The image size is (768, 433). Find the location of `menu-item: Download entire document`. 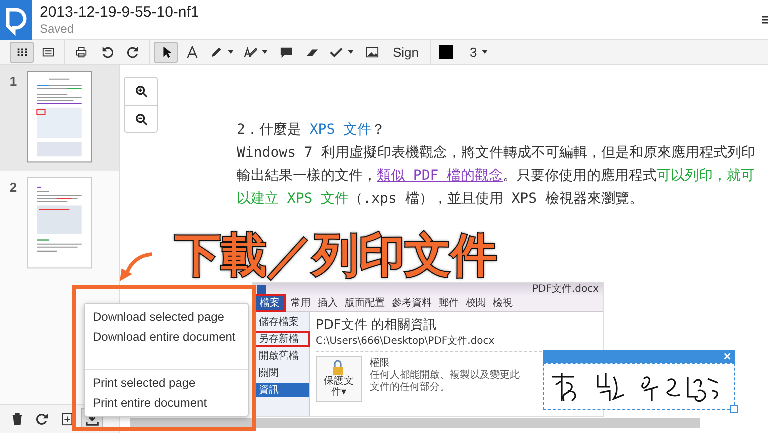

menu-item: Download entire document is located at coordinates (166, 337).